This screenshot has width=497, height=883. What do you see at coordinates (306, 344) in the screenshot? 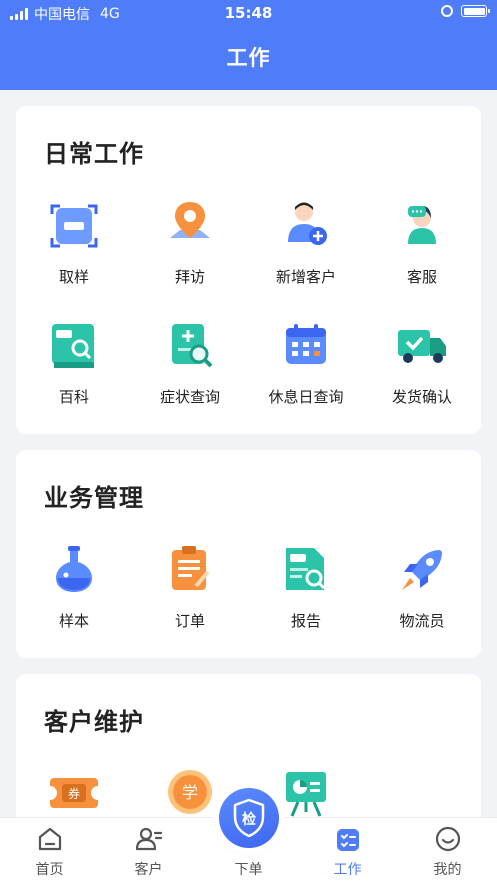
I see `calendar-icon` at bounding box center [306, 344].